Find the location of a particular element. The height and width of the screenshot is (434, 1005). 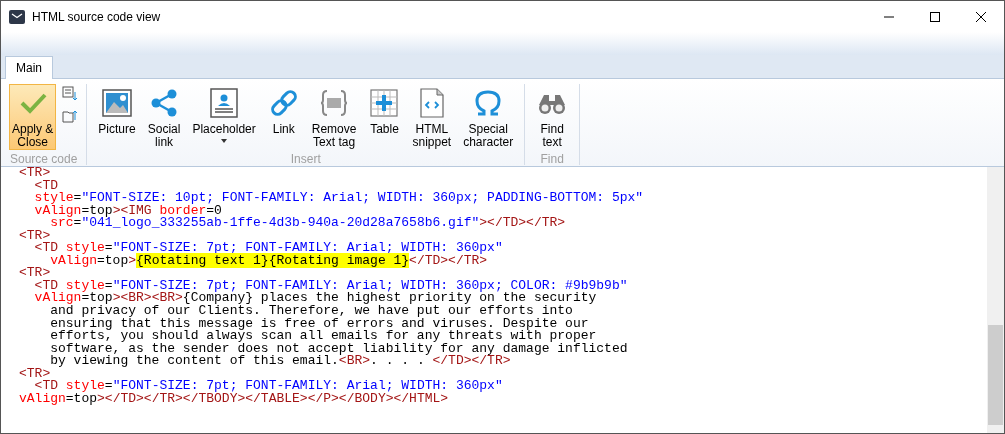

code-line: vAlign=top><IMG border=0 is located at coordinates (127, 211).